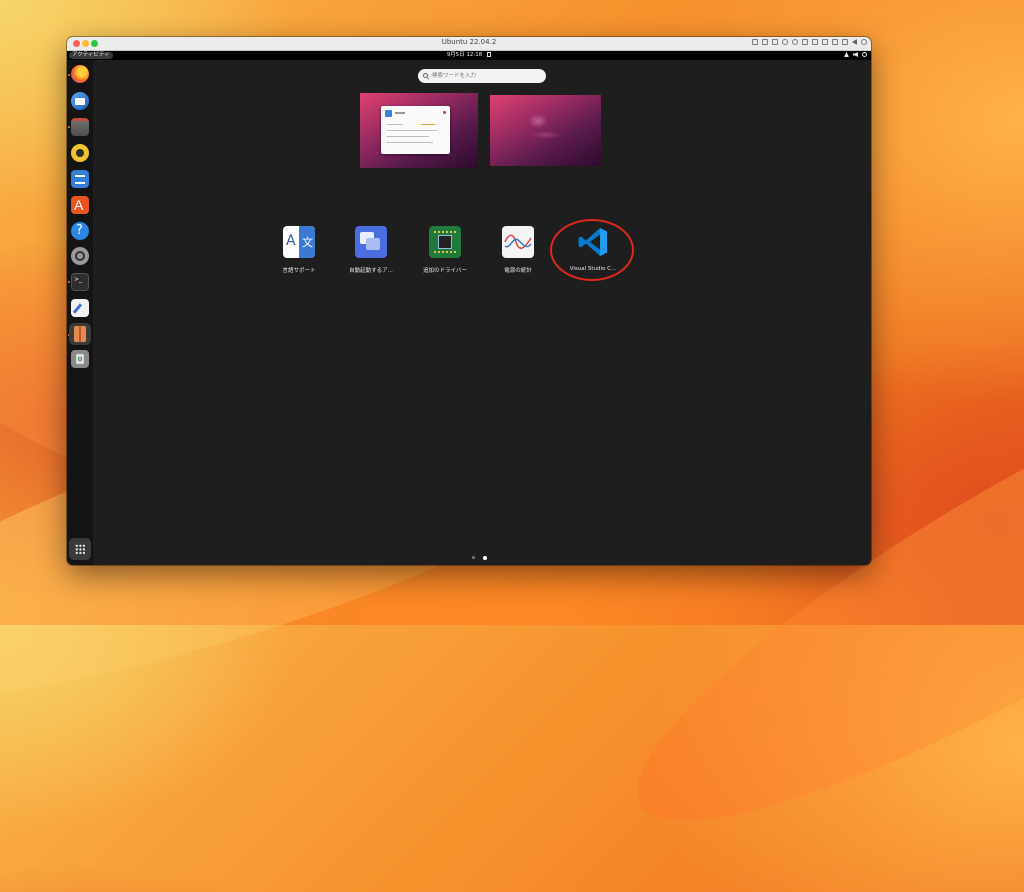  Describe the element at coordinates (815, 42) in the screenshot. I see `printer-icon` at that location.